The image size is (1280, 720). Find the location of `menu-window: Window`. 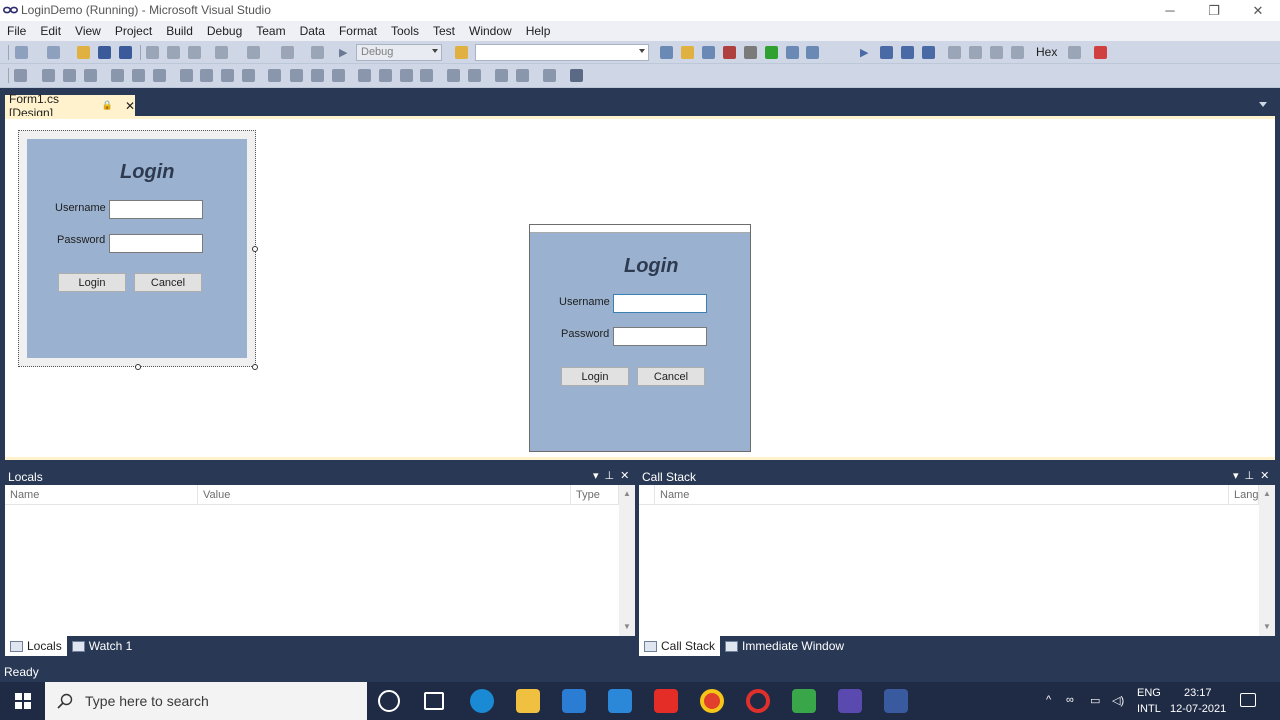

menu-window: Window is located at coordinates (490, 31).